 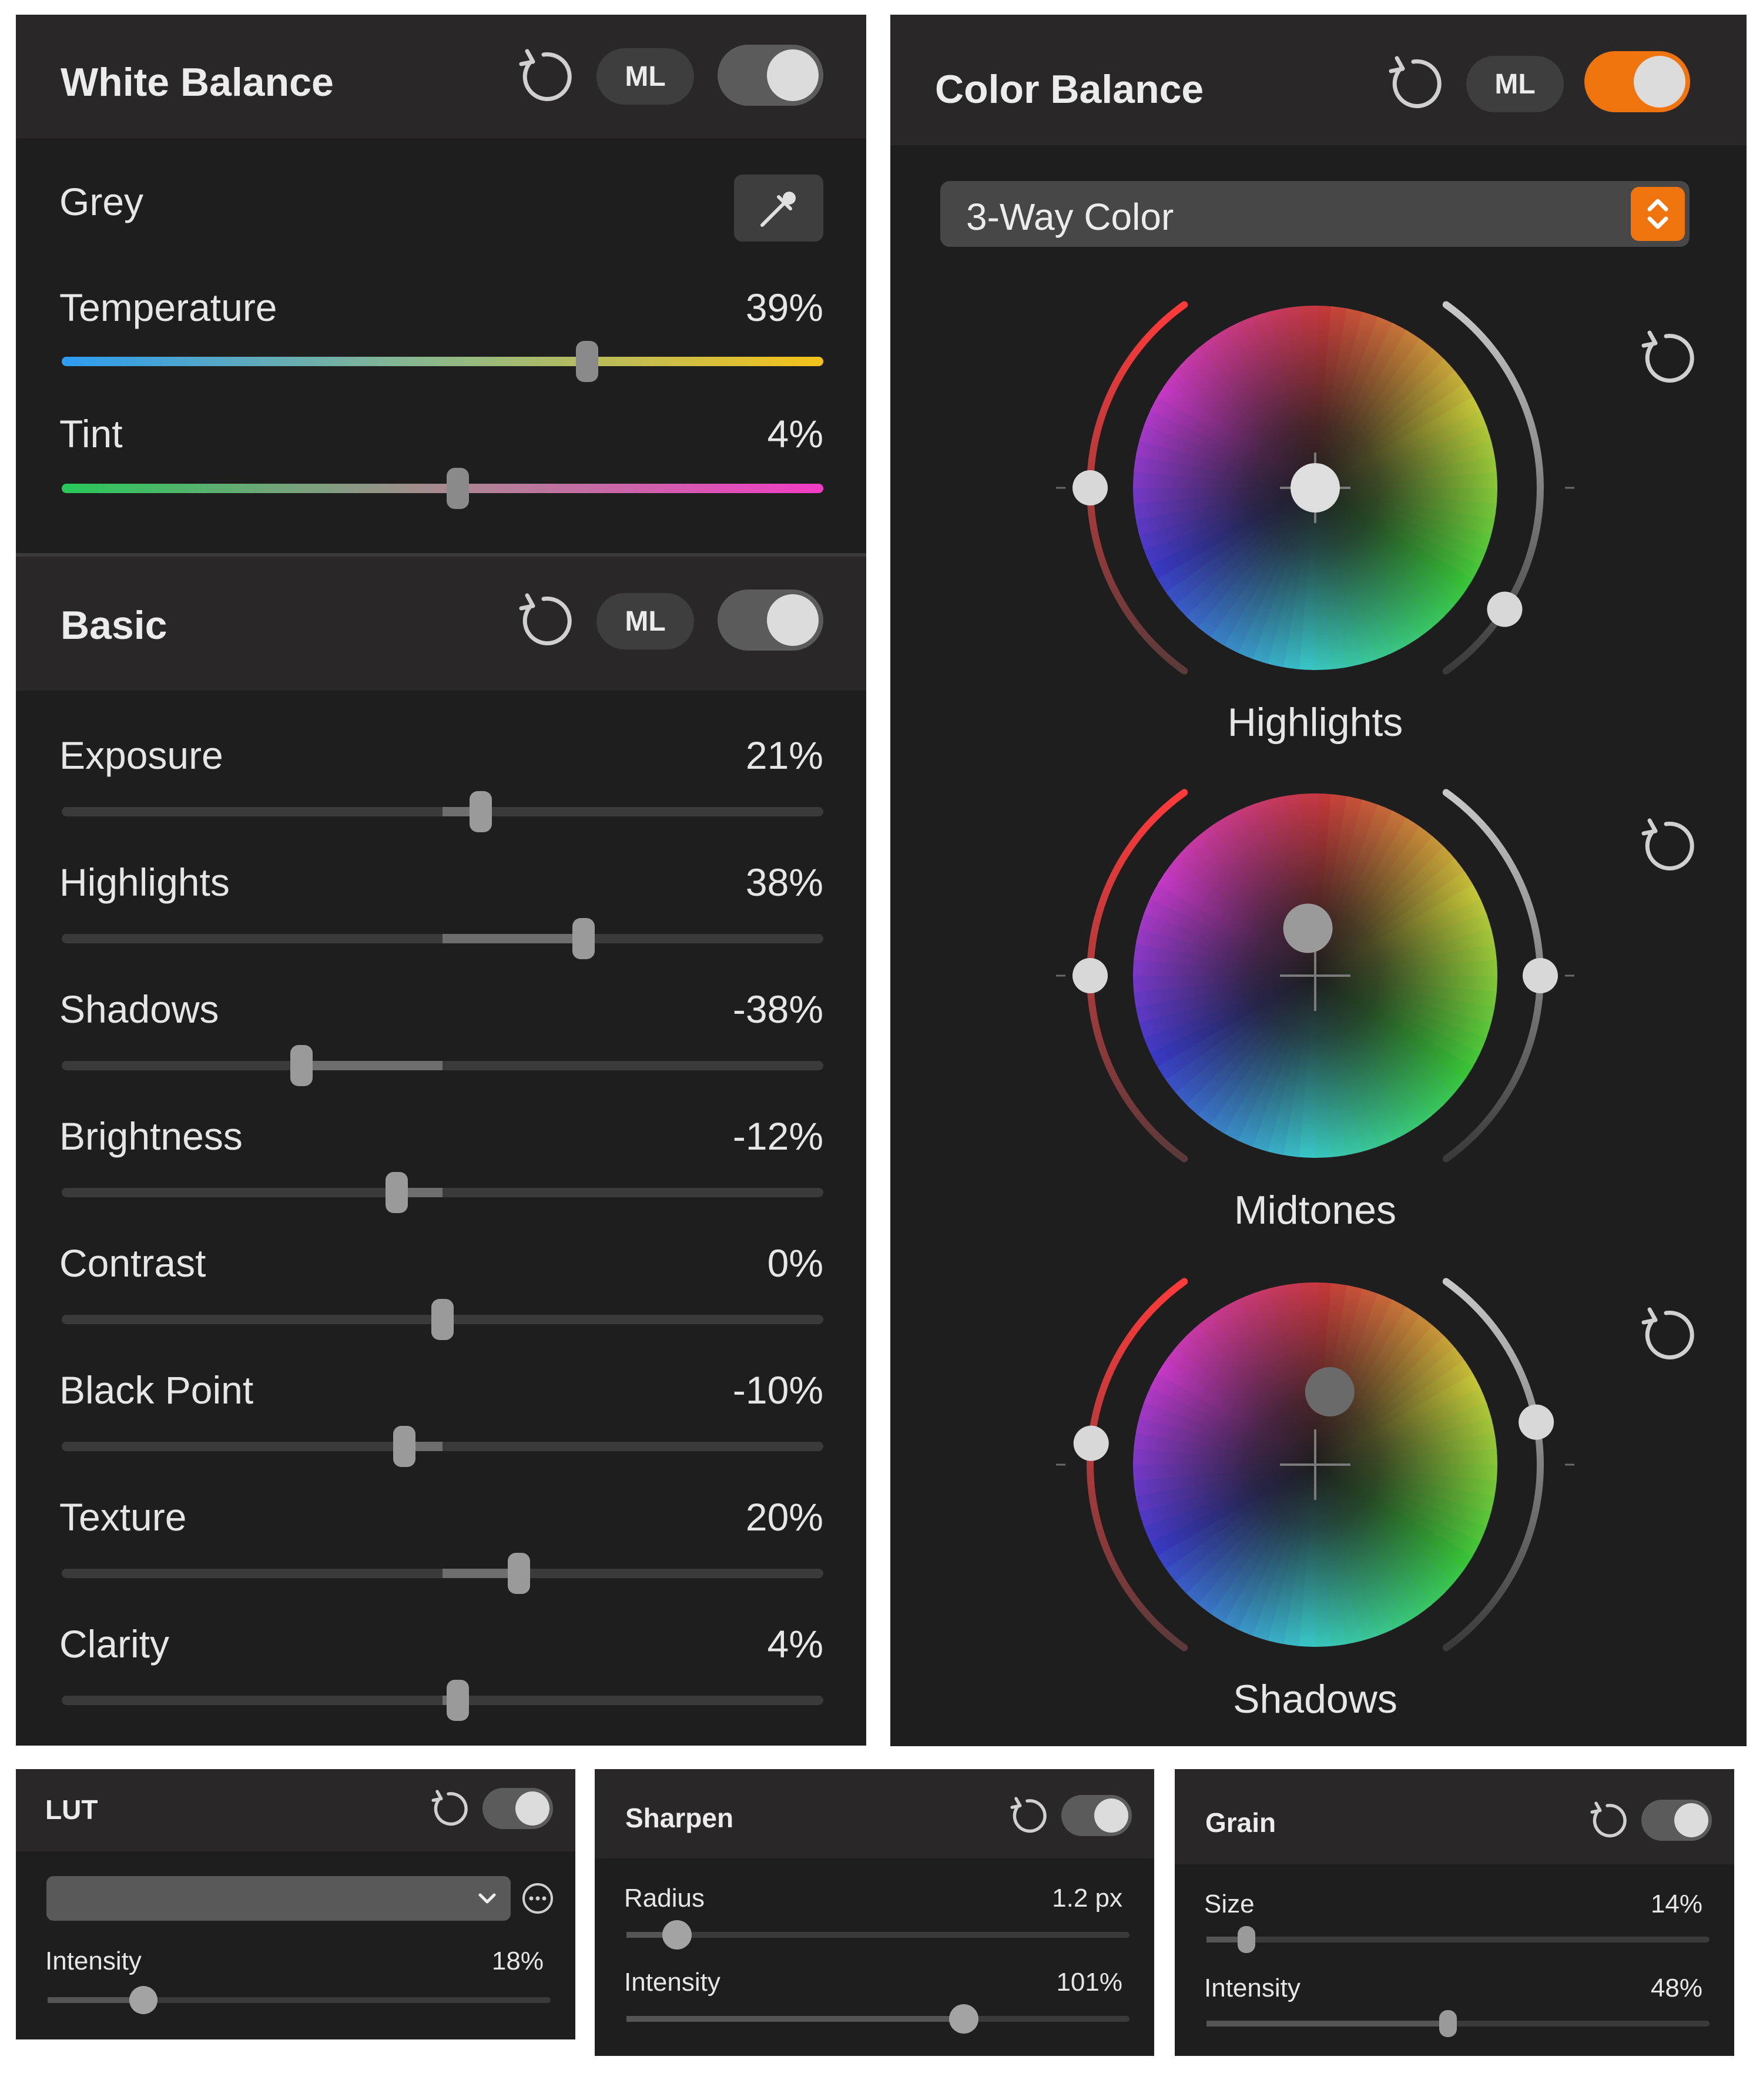 What do you see at coordinates (784, 307) in the screenshot?
I see `temperature-value: 39%` at bounding box center [784, 307].